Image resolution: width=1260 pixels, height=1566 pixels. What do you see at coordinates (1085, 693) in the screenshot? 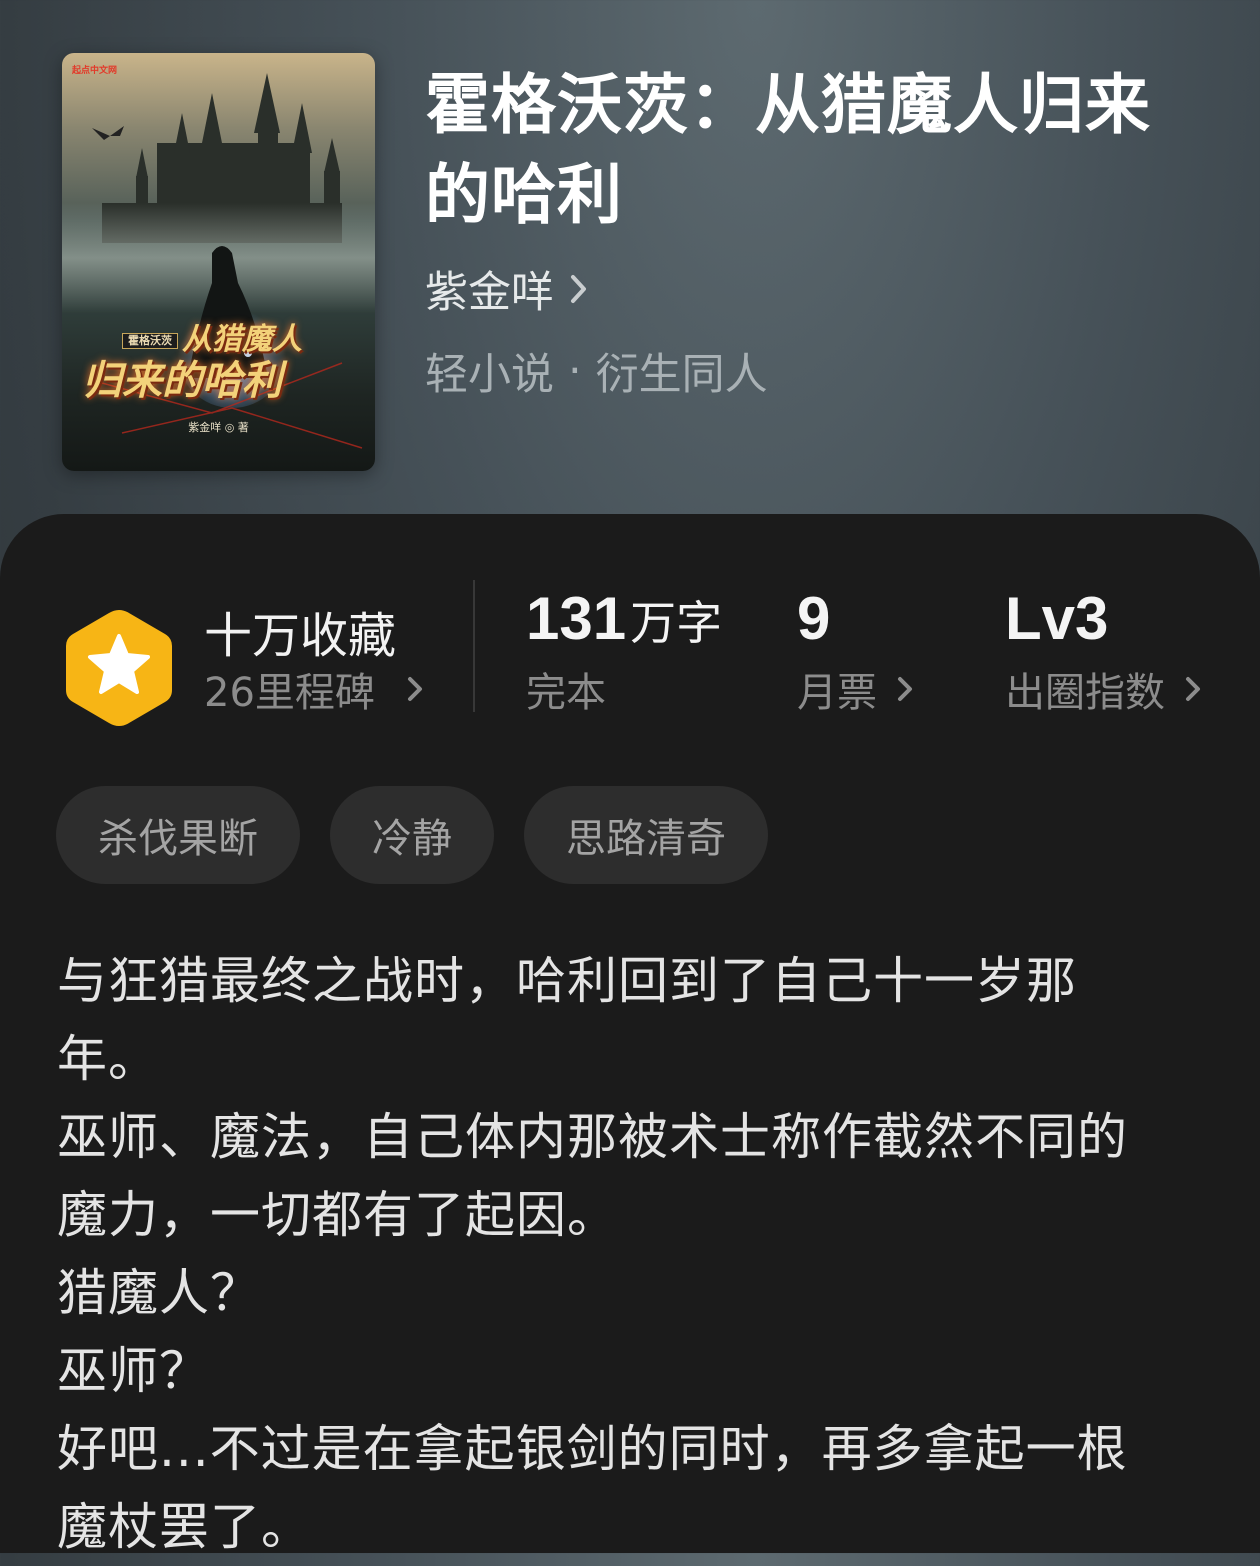
I see `popularity-index-label: 出圈指数` at bounding box center [1085, 693].